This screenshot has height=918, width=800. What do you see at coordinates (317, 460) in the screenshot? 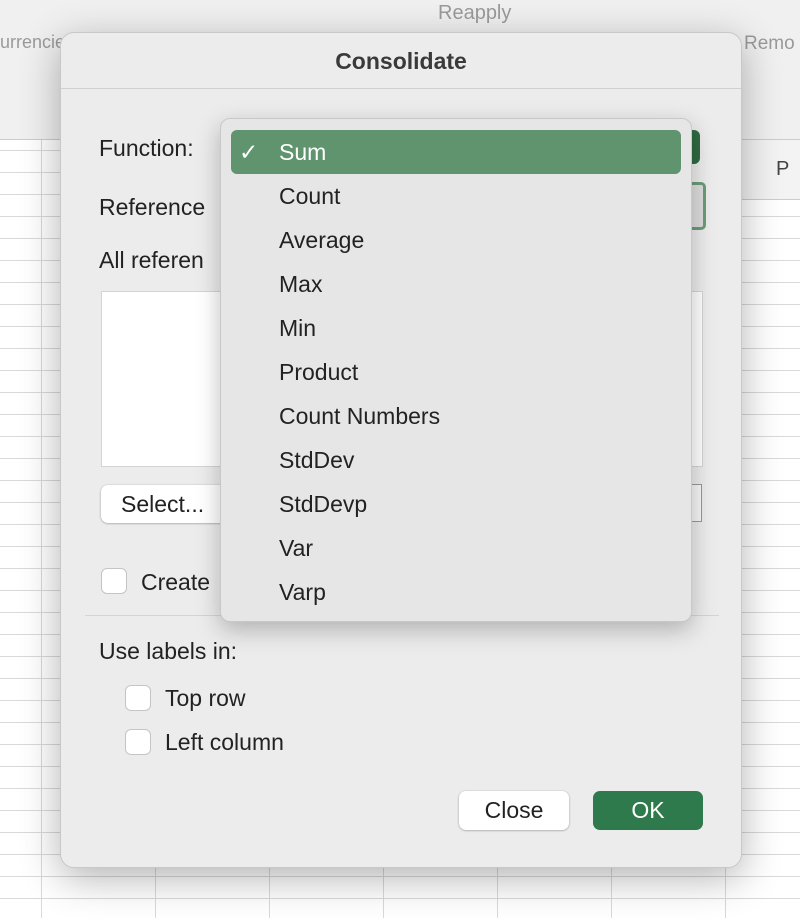
I see `menu-item-label: StdDev` at bounding box center [317, 460].